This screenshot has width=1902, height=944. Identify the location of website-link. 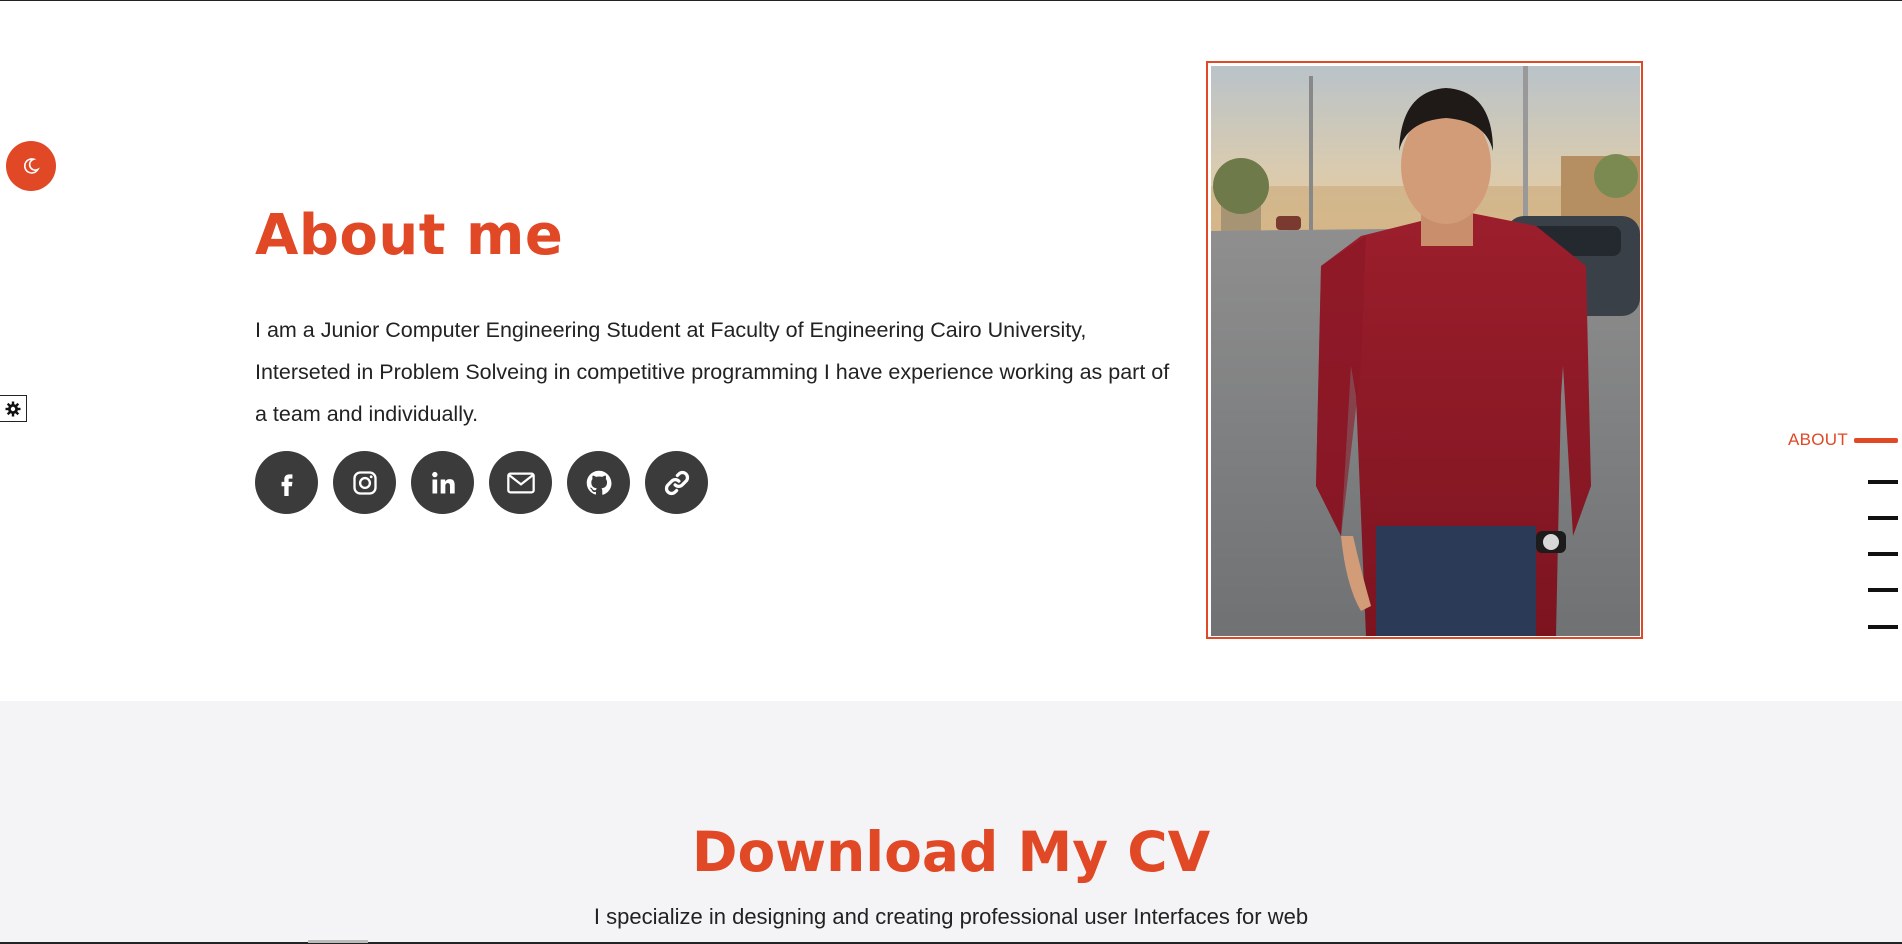
(676, 482).